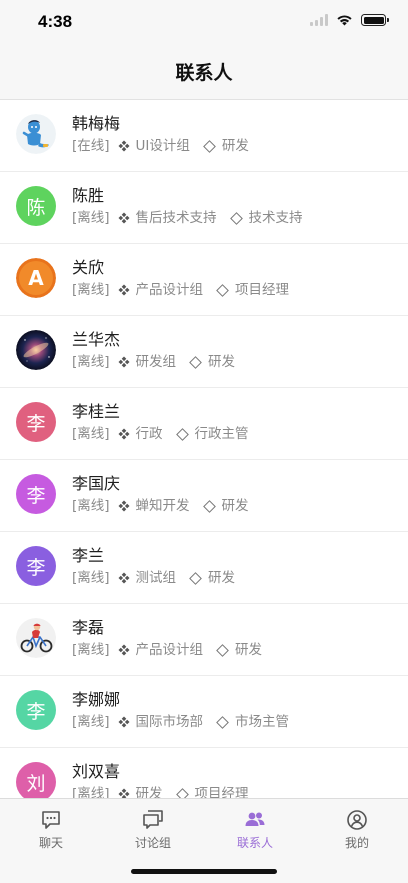 Image resolution: width=408 pixels, height=883 pixels. I want to click on department-name: 售后技术支持, so click(176, 218).